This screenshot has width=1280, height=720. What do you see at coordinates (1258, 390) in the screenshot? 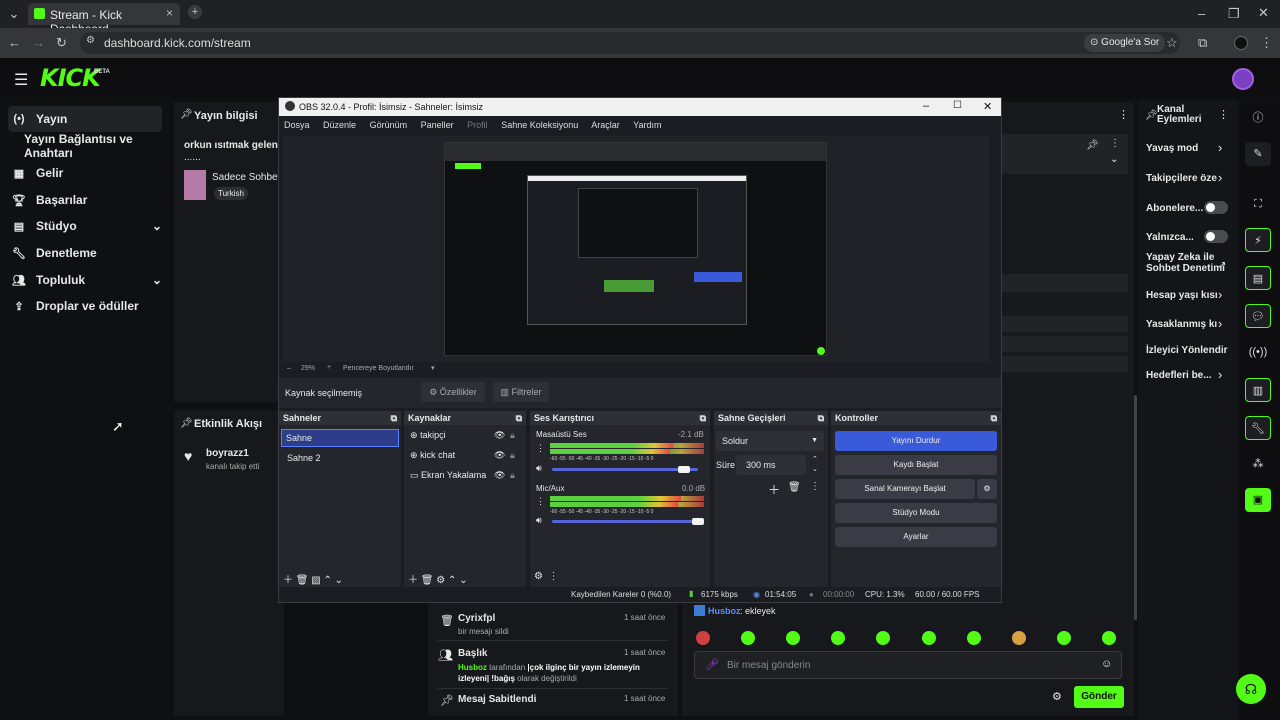
I see `layout-icon: ▥` at bounding box center [1258, 390].